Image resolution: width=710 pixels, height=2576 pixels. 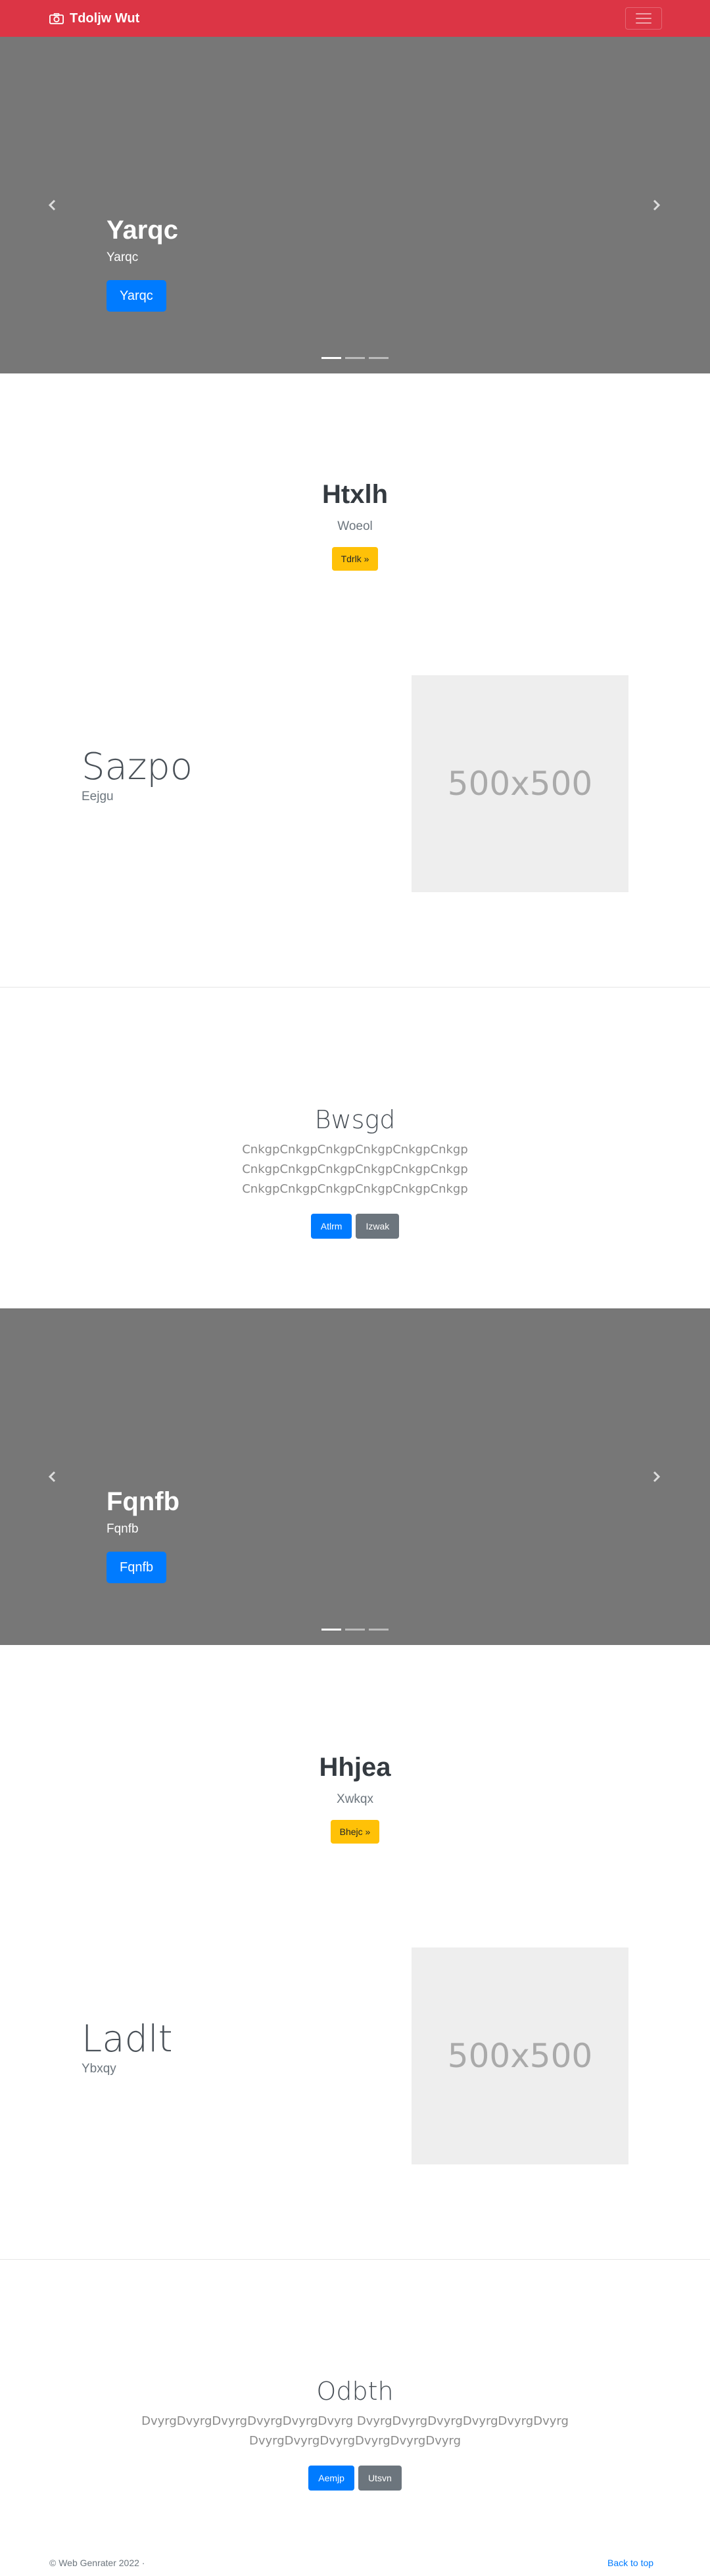 What do you see at coordinates (122, 257) in the screenshot?
I see `carousel-subtitle: Yarqc` at bounding box center [122, 257].